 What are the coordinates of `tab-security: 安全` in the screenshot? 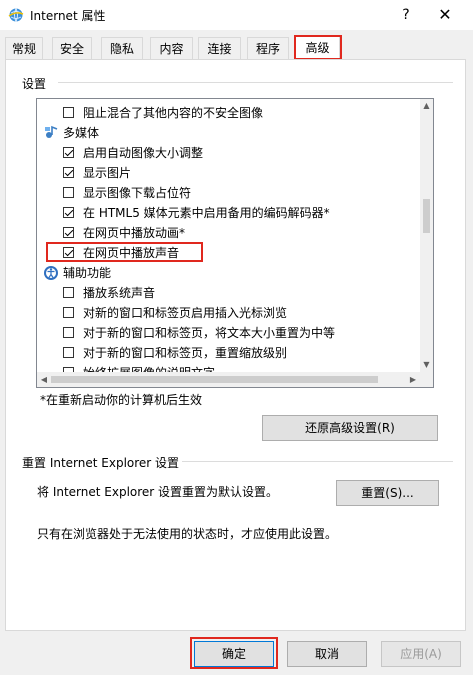 It's located at (72, 48).